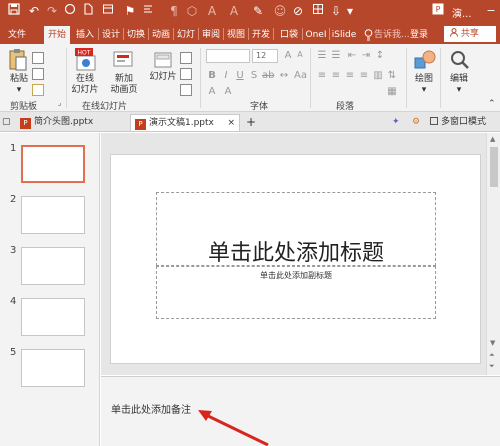  I want to click on font-color-ribbon-icon: A, so click(228, 91).